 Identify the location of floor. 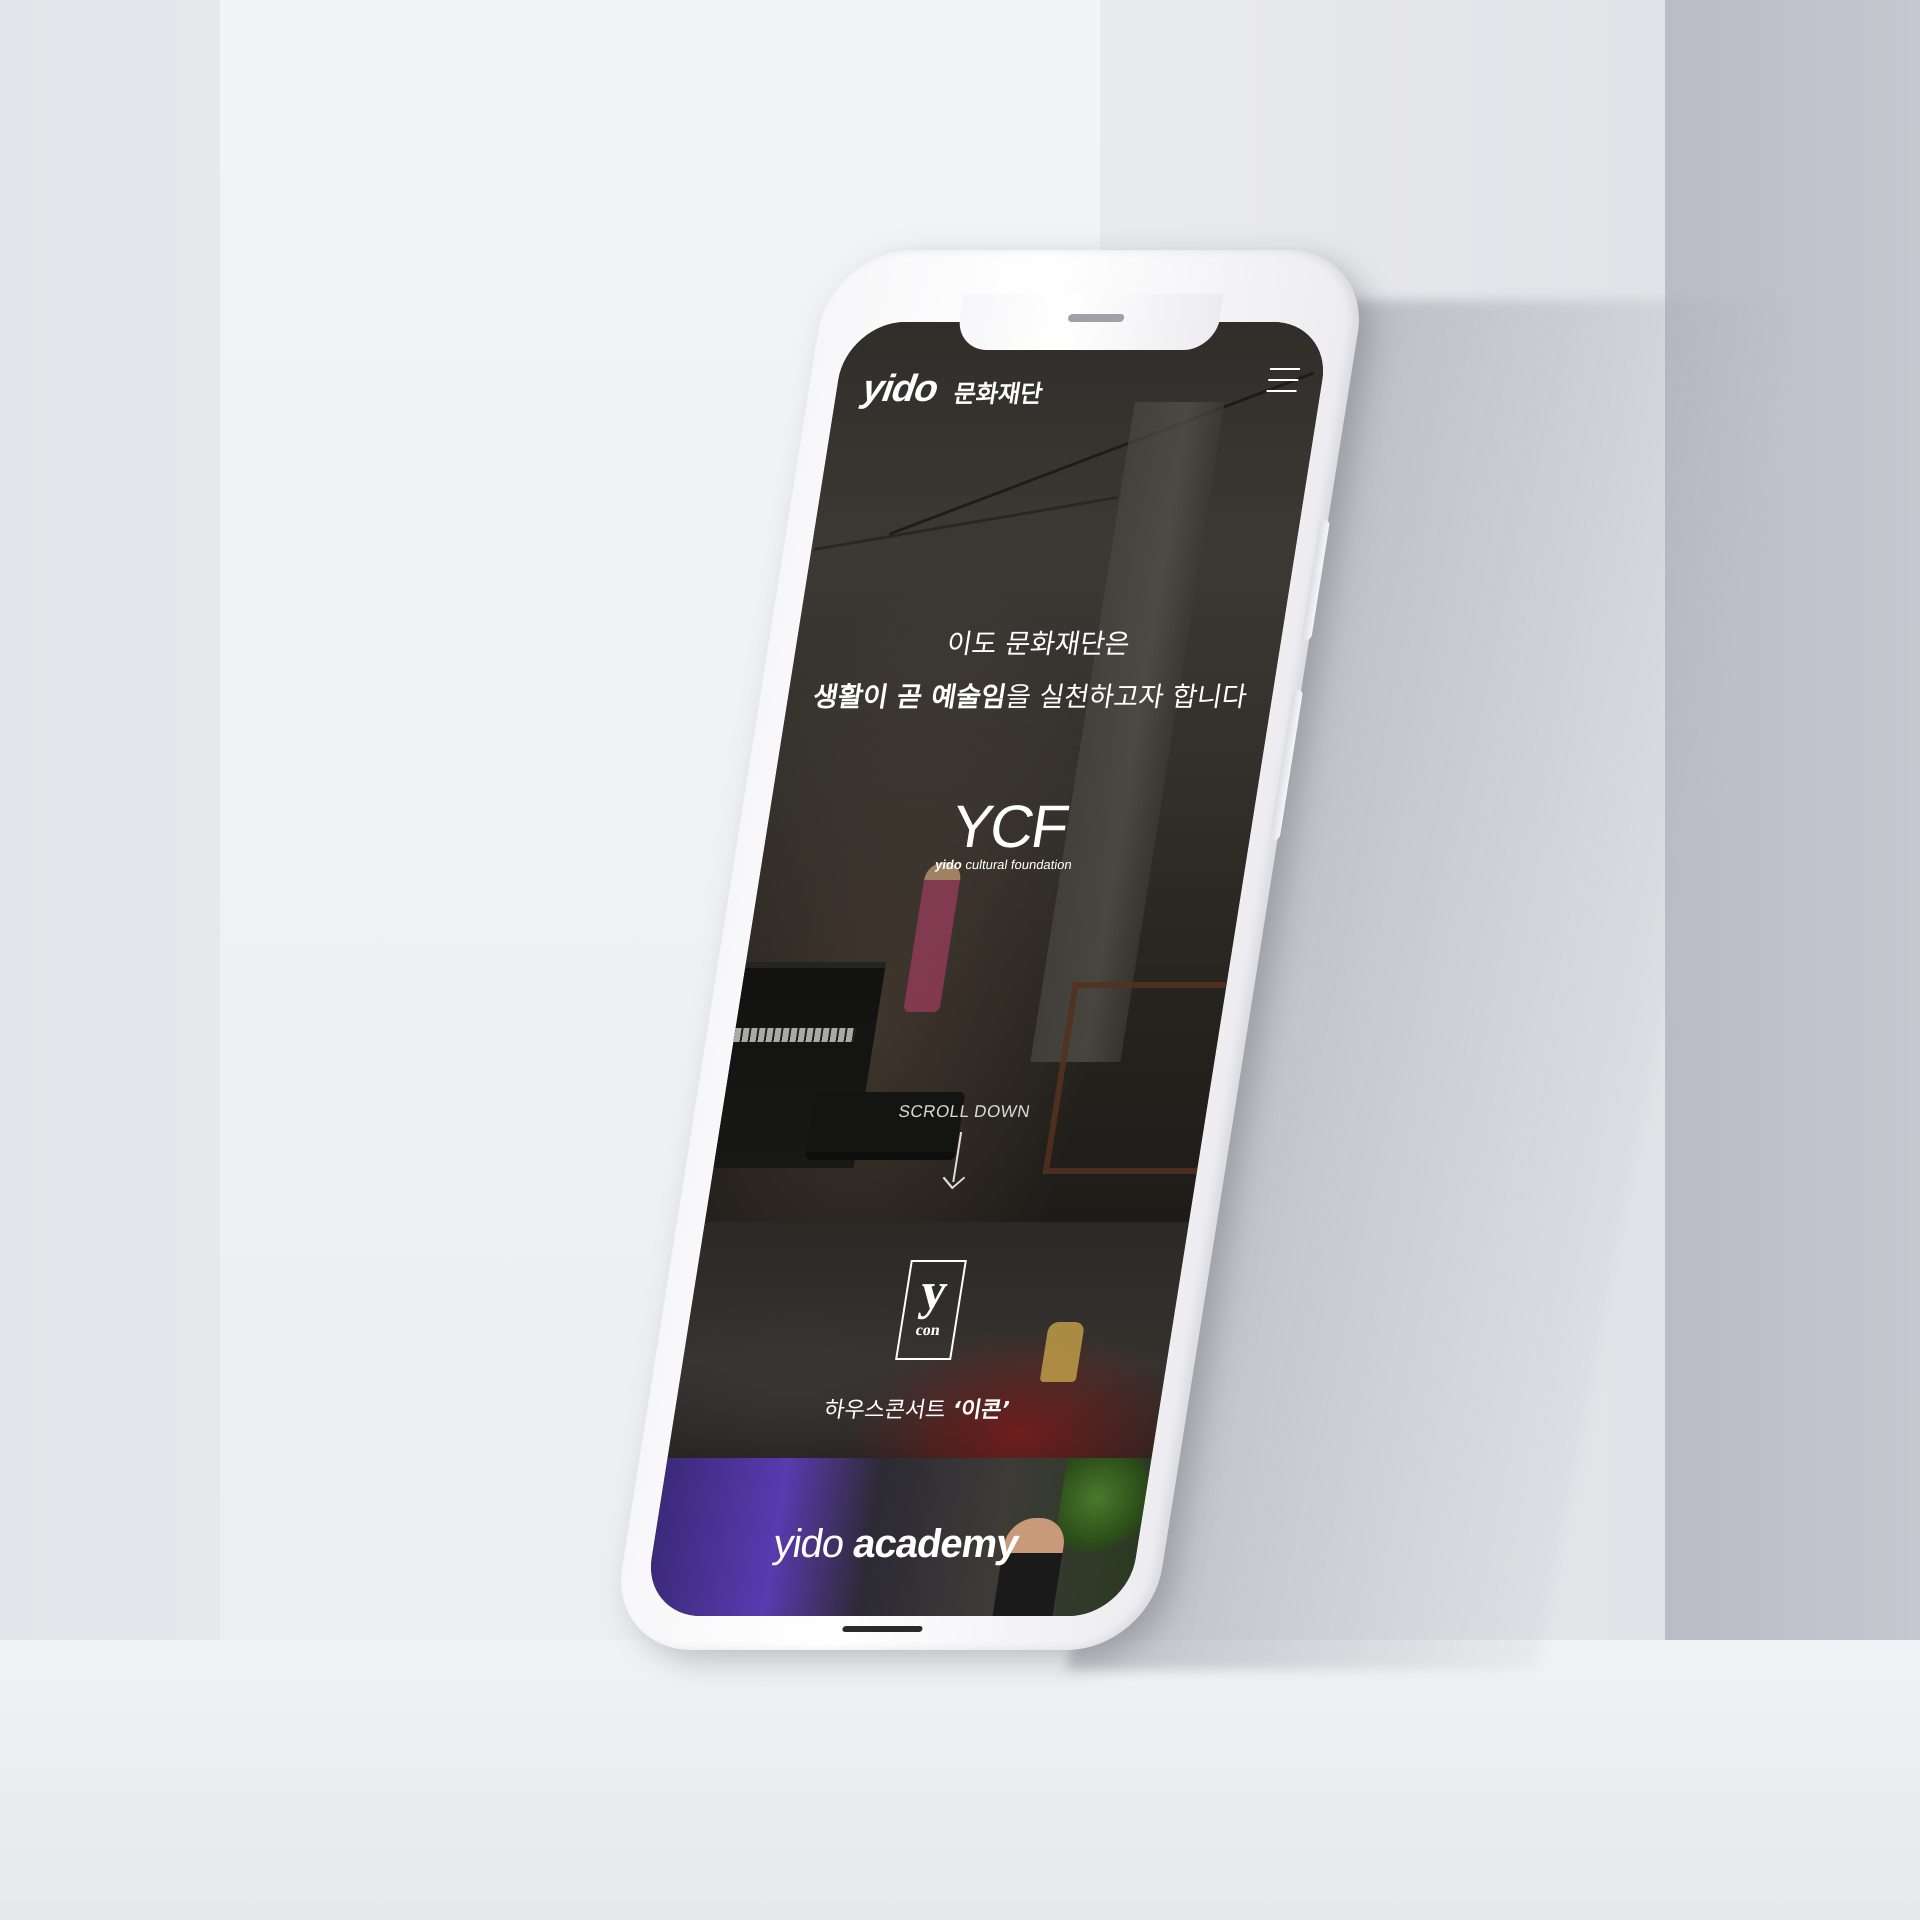
(960, 1780).